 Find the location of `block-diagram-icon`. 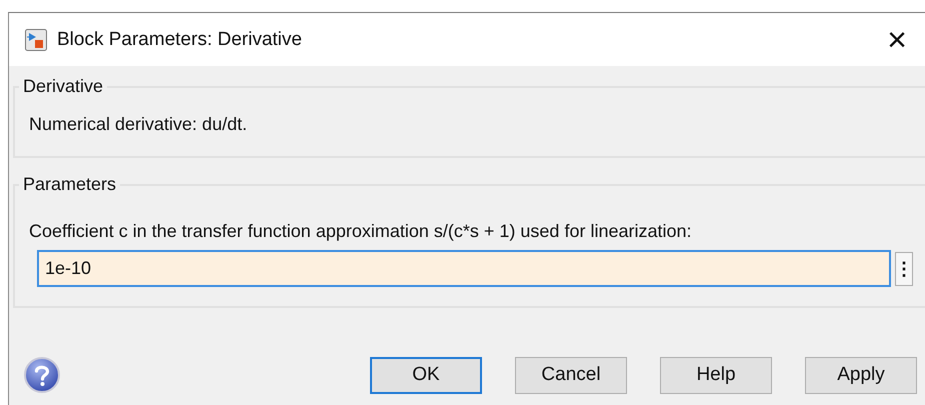

block-diagram-icon is located at coordinates (36, 39).